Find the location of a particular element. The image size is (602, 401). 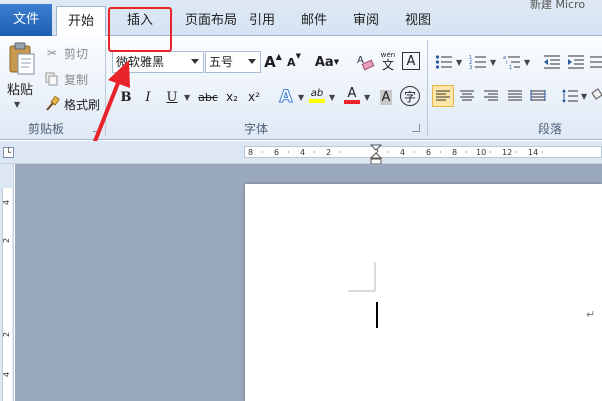

align-center-button is located at coordinates (467, 96).